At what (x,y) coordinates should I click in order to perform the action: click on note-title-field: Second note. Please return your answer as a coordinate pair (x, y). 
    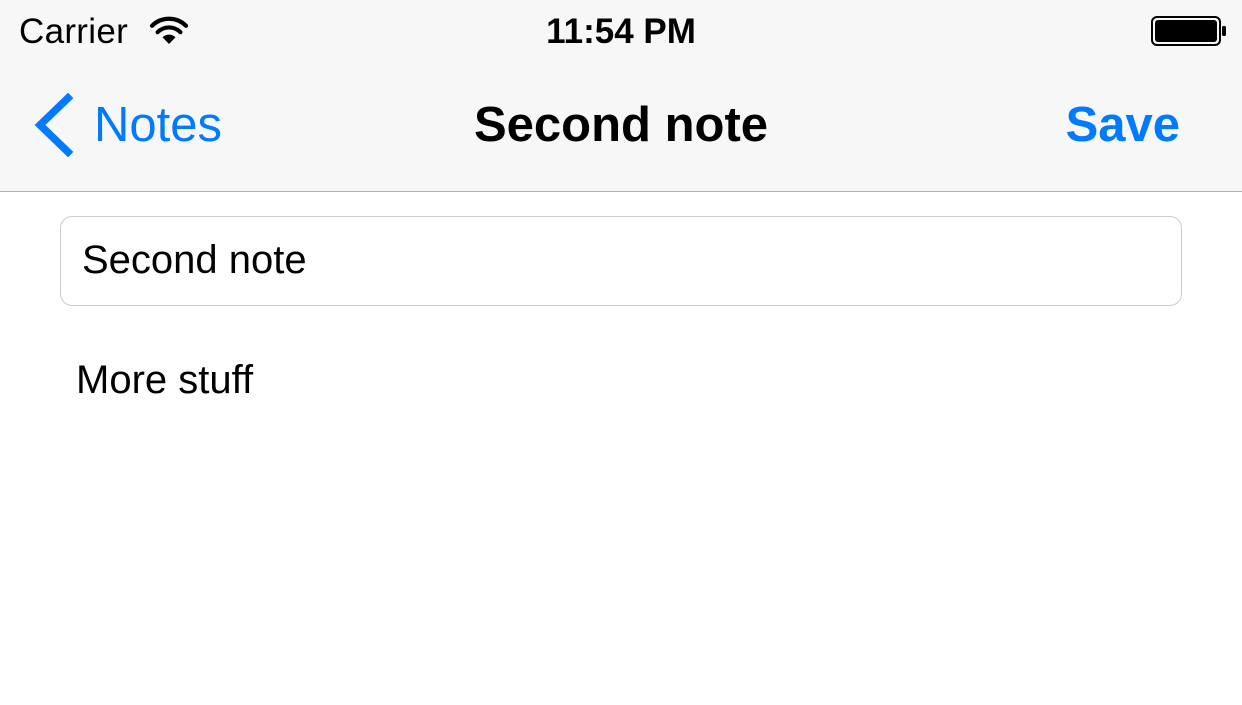
    Looking at the image, I should click on (621, 261).